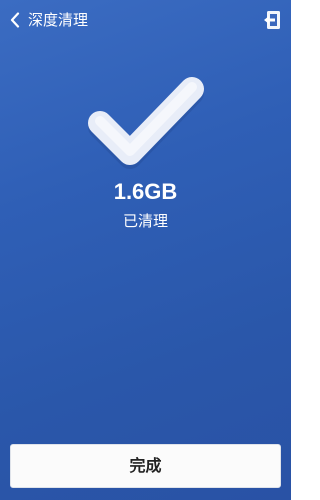 This screenshot has height=500, width=320. What do you see at coordinates (145, 20) in the screenshot?
I see `header-bar: 深度清理` at bounding box center [145, 20].